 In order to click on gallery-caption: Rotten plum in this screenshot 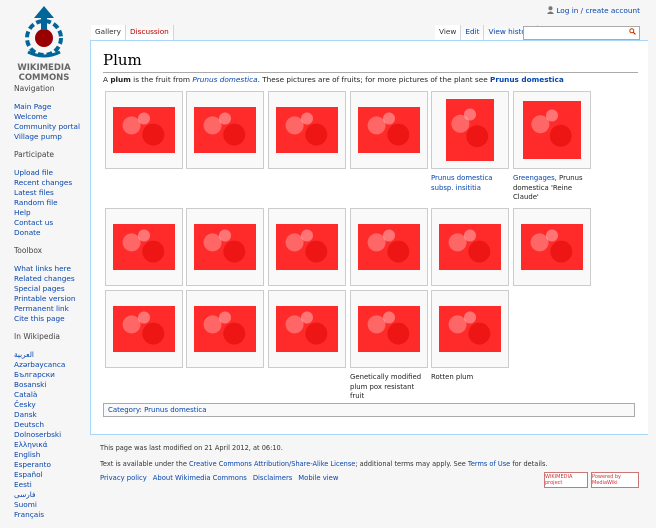, I will do `click(470, 378)`.